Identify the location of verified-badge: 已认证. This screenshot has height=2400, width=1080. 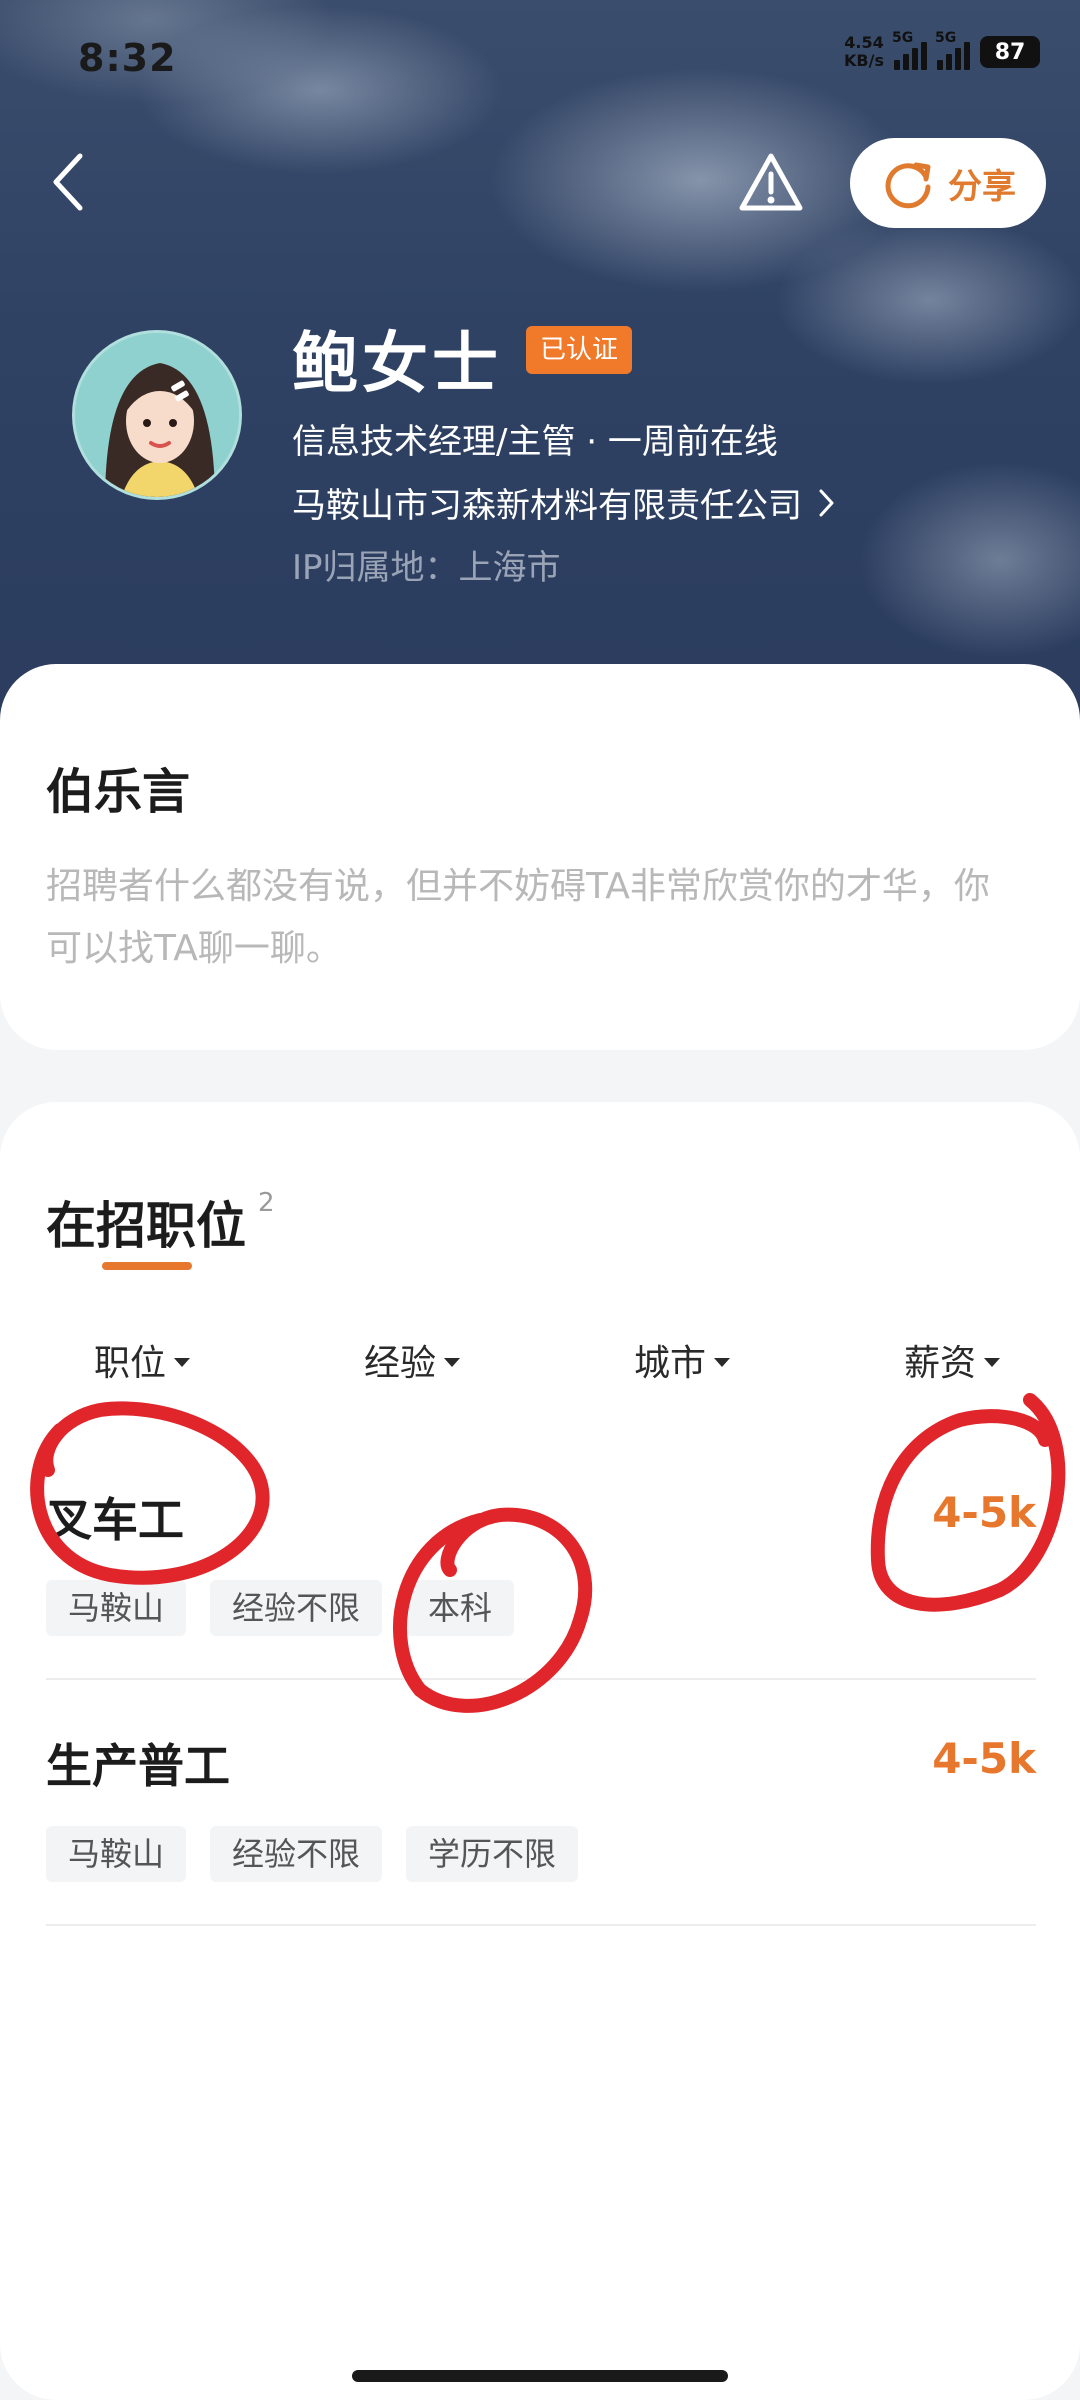
(579, 350).